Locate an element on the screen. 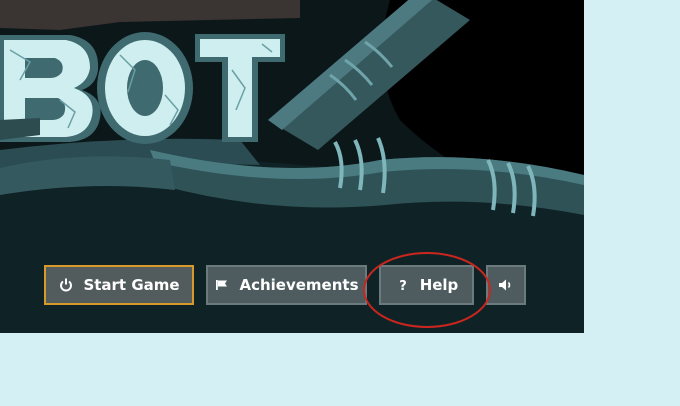 The height and width of the screenshot is (406, 680). achievements-button: Achievements is located at coordinates (286, 285).